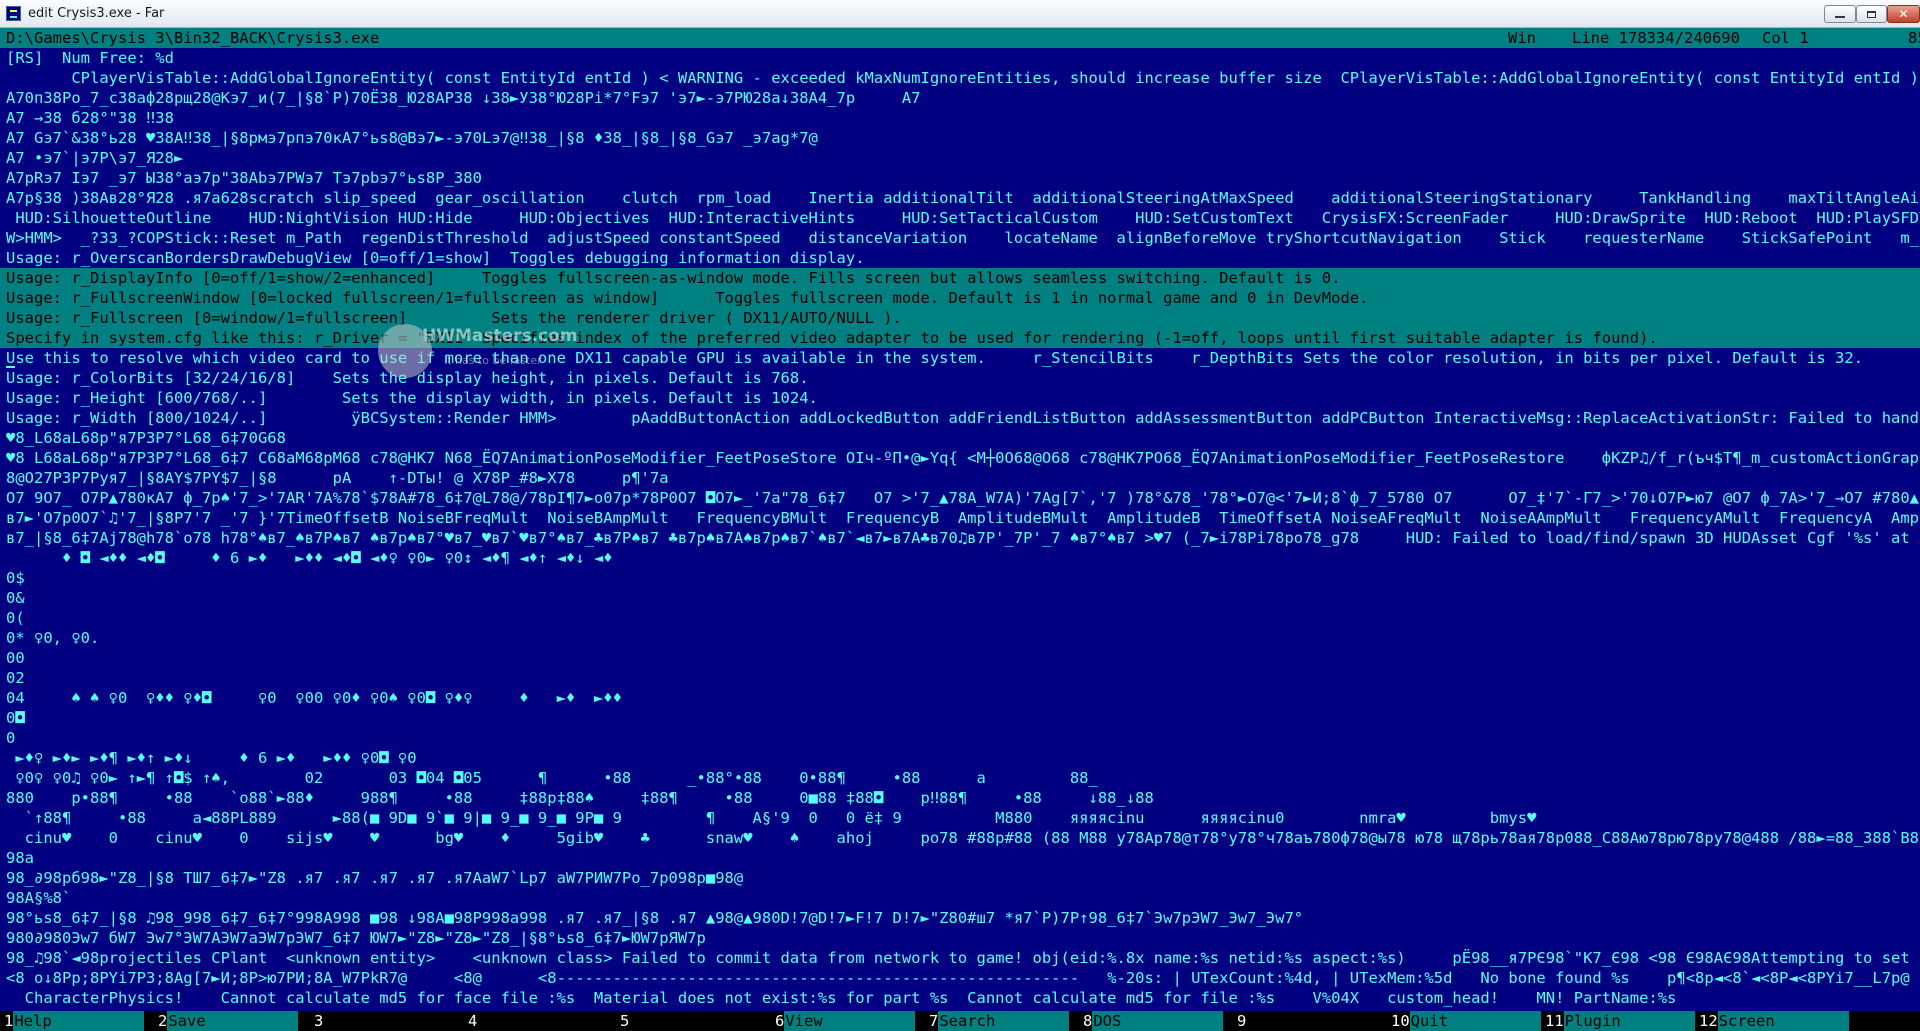 The height and width of the screenshot is (1031, 1920). Describe the element at coordinates (391, 1021) in the screenshot. I see `fkey-3: 3` at that location.